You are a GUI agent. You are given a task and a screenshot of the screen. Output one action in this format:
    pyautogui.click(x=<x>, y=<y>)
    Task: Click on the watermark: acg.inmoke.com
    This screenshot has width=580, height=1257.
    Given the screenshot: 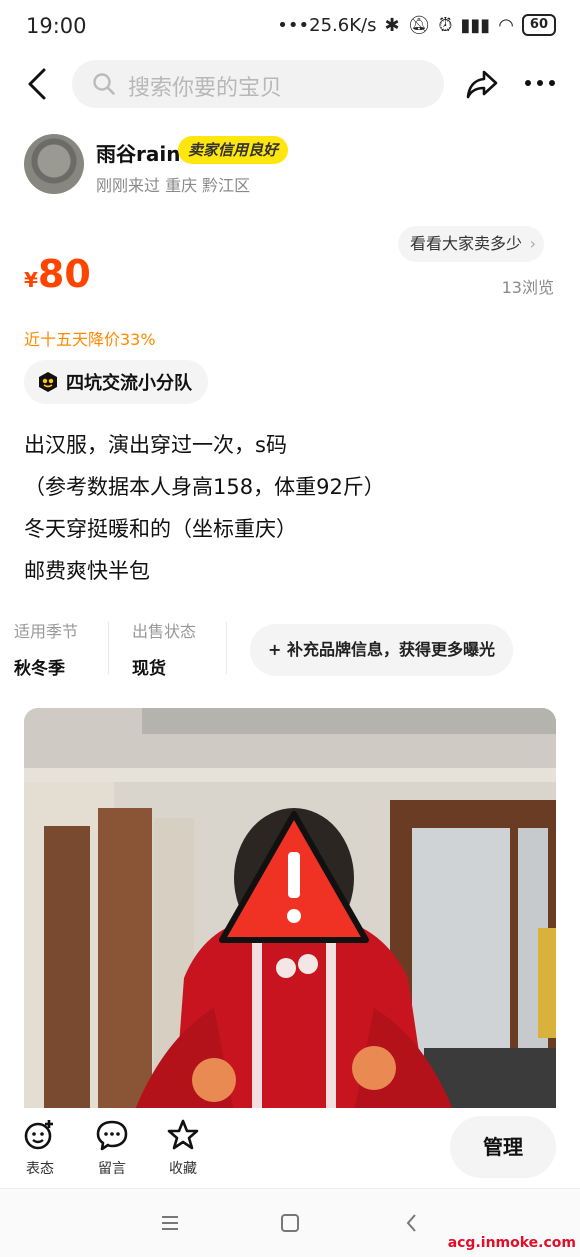 What is the action you would take?
    pyautogui.click(x=511, y=1243)
    